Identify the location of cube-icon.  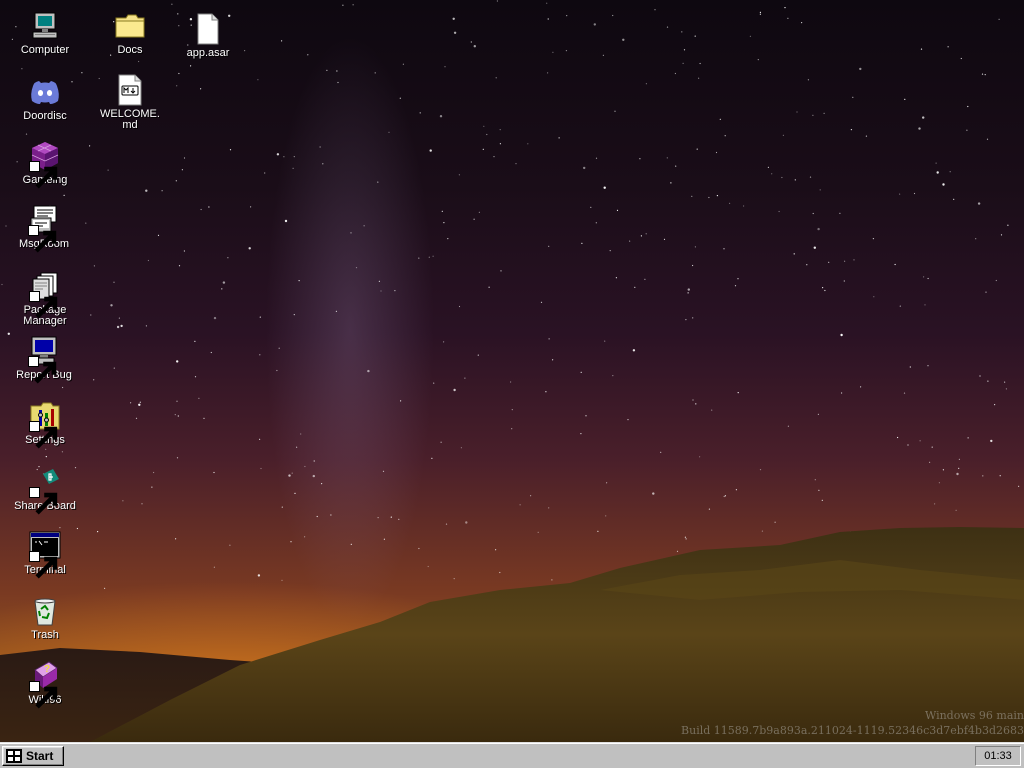
(45, 164).